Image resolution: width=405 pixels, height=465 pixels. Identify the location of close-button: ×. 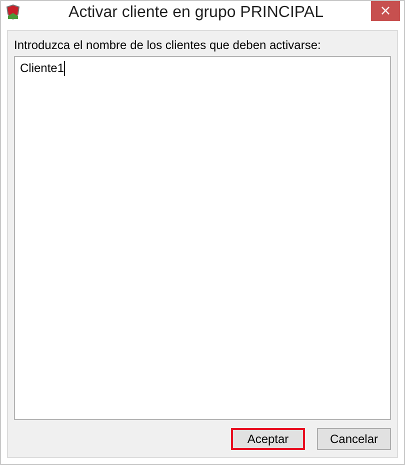
(385, 11).